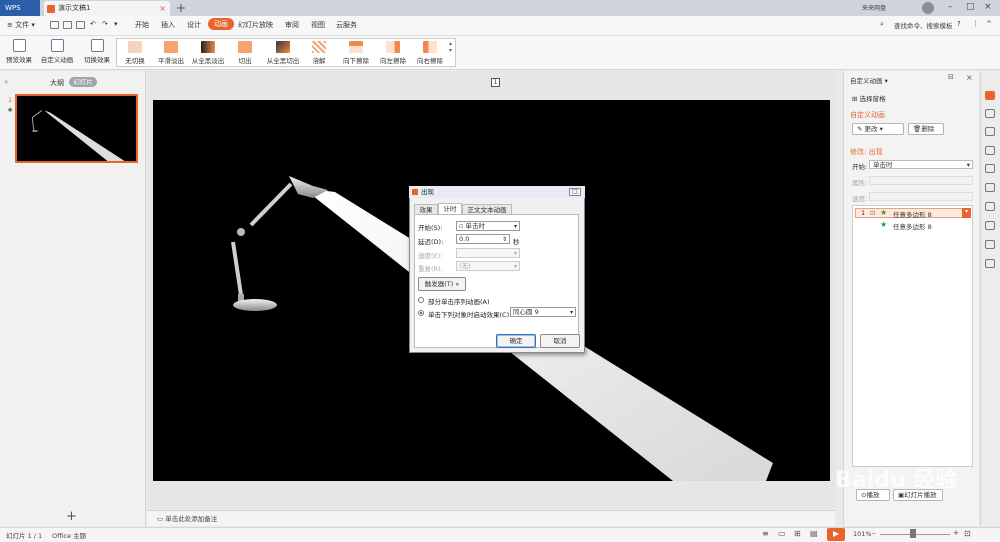 The width and height of the screenshot is (1000, 542). I want to click on tab-text-animation: 正文文本动画, so click(487, 209).